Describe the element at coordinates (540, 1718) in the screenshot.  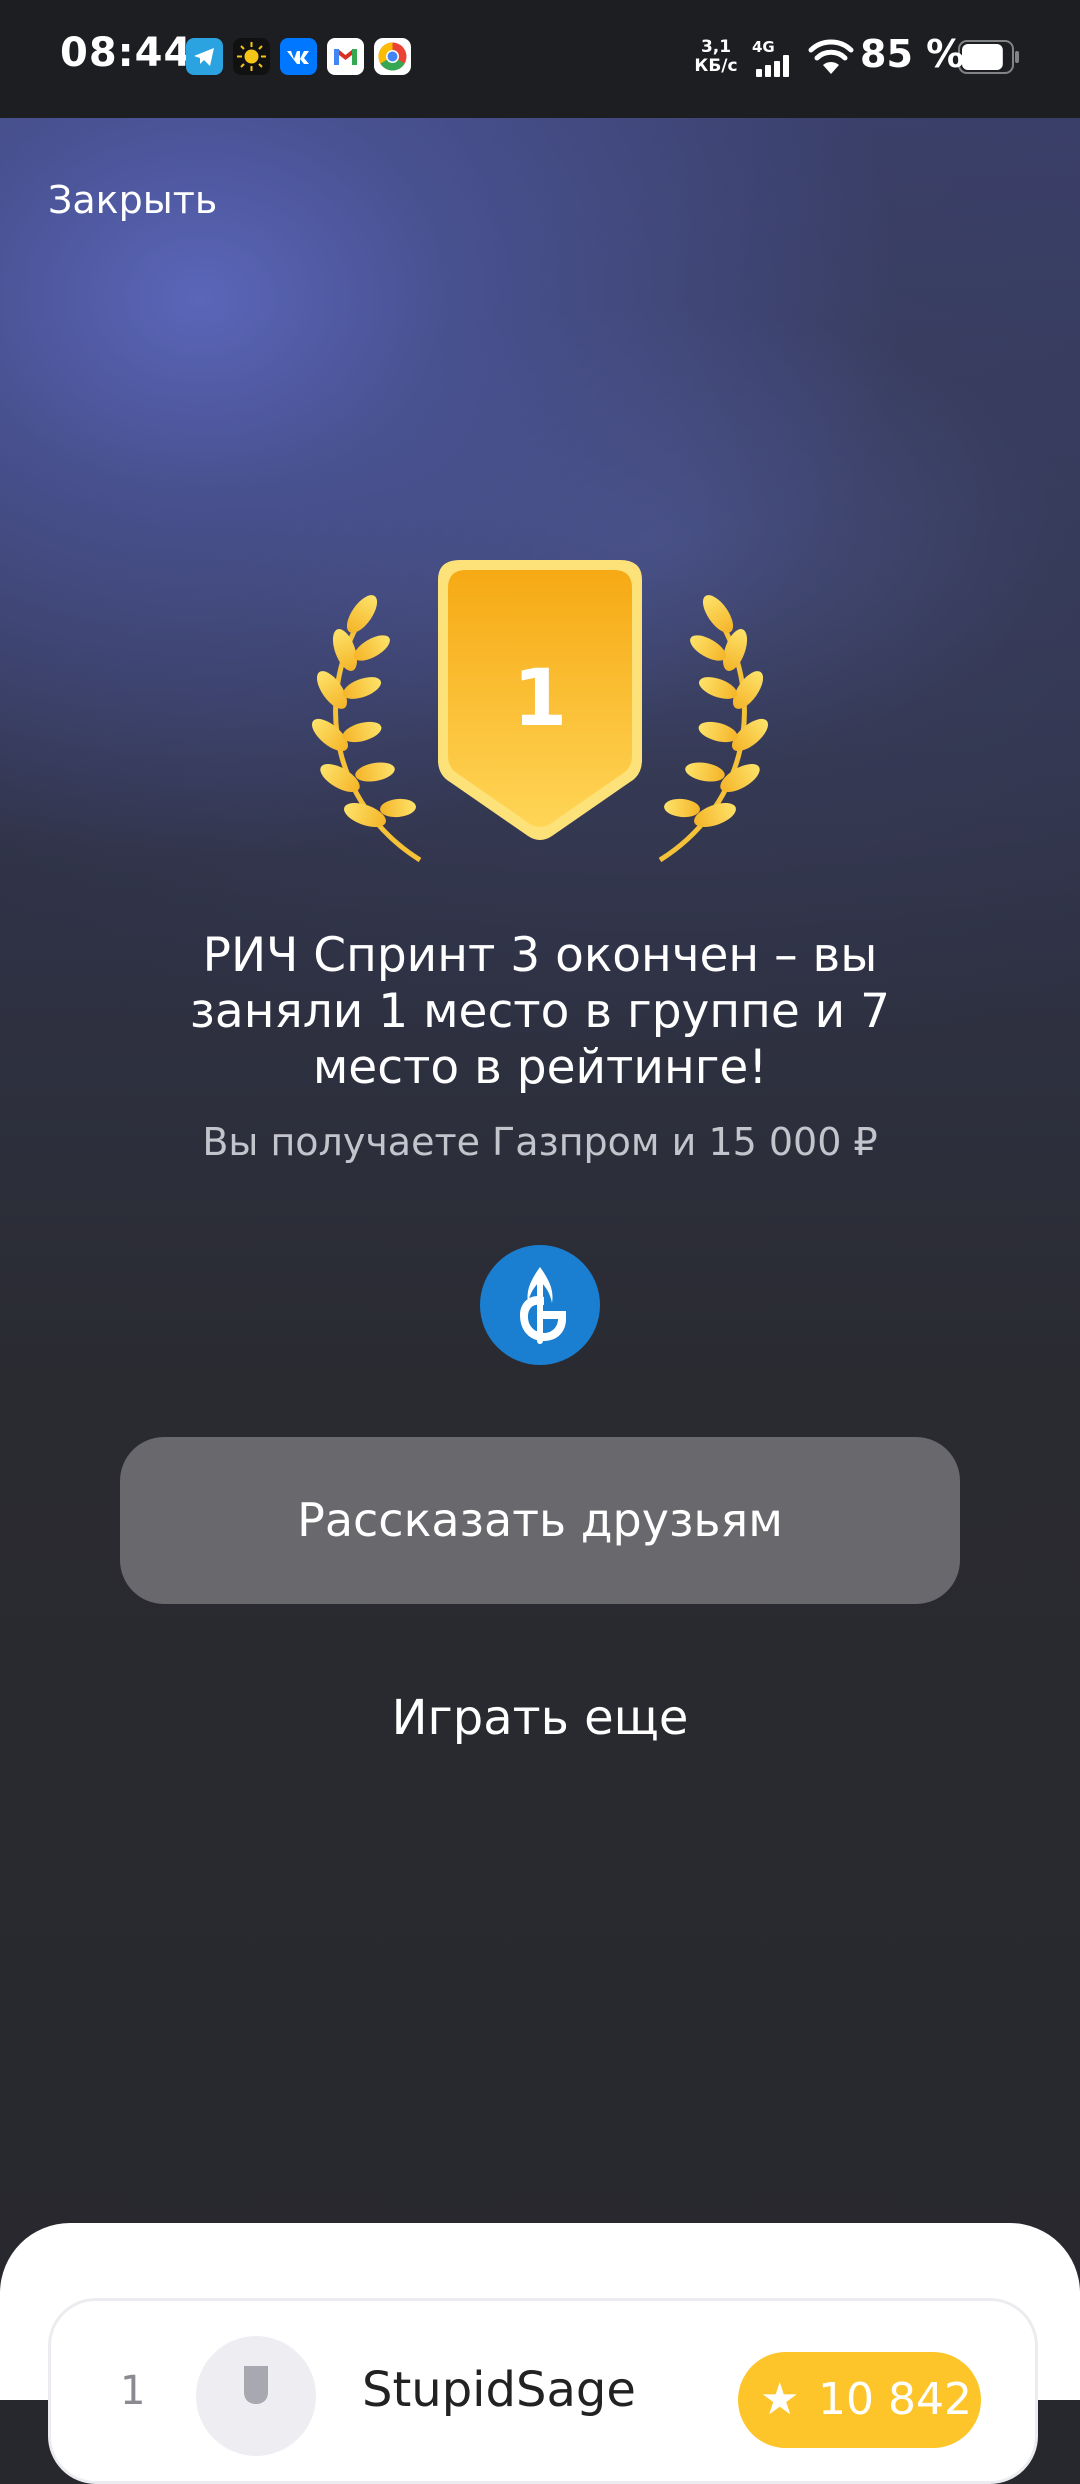
I see `play-again-link: Играть еще` at that location.